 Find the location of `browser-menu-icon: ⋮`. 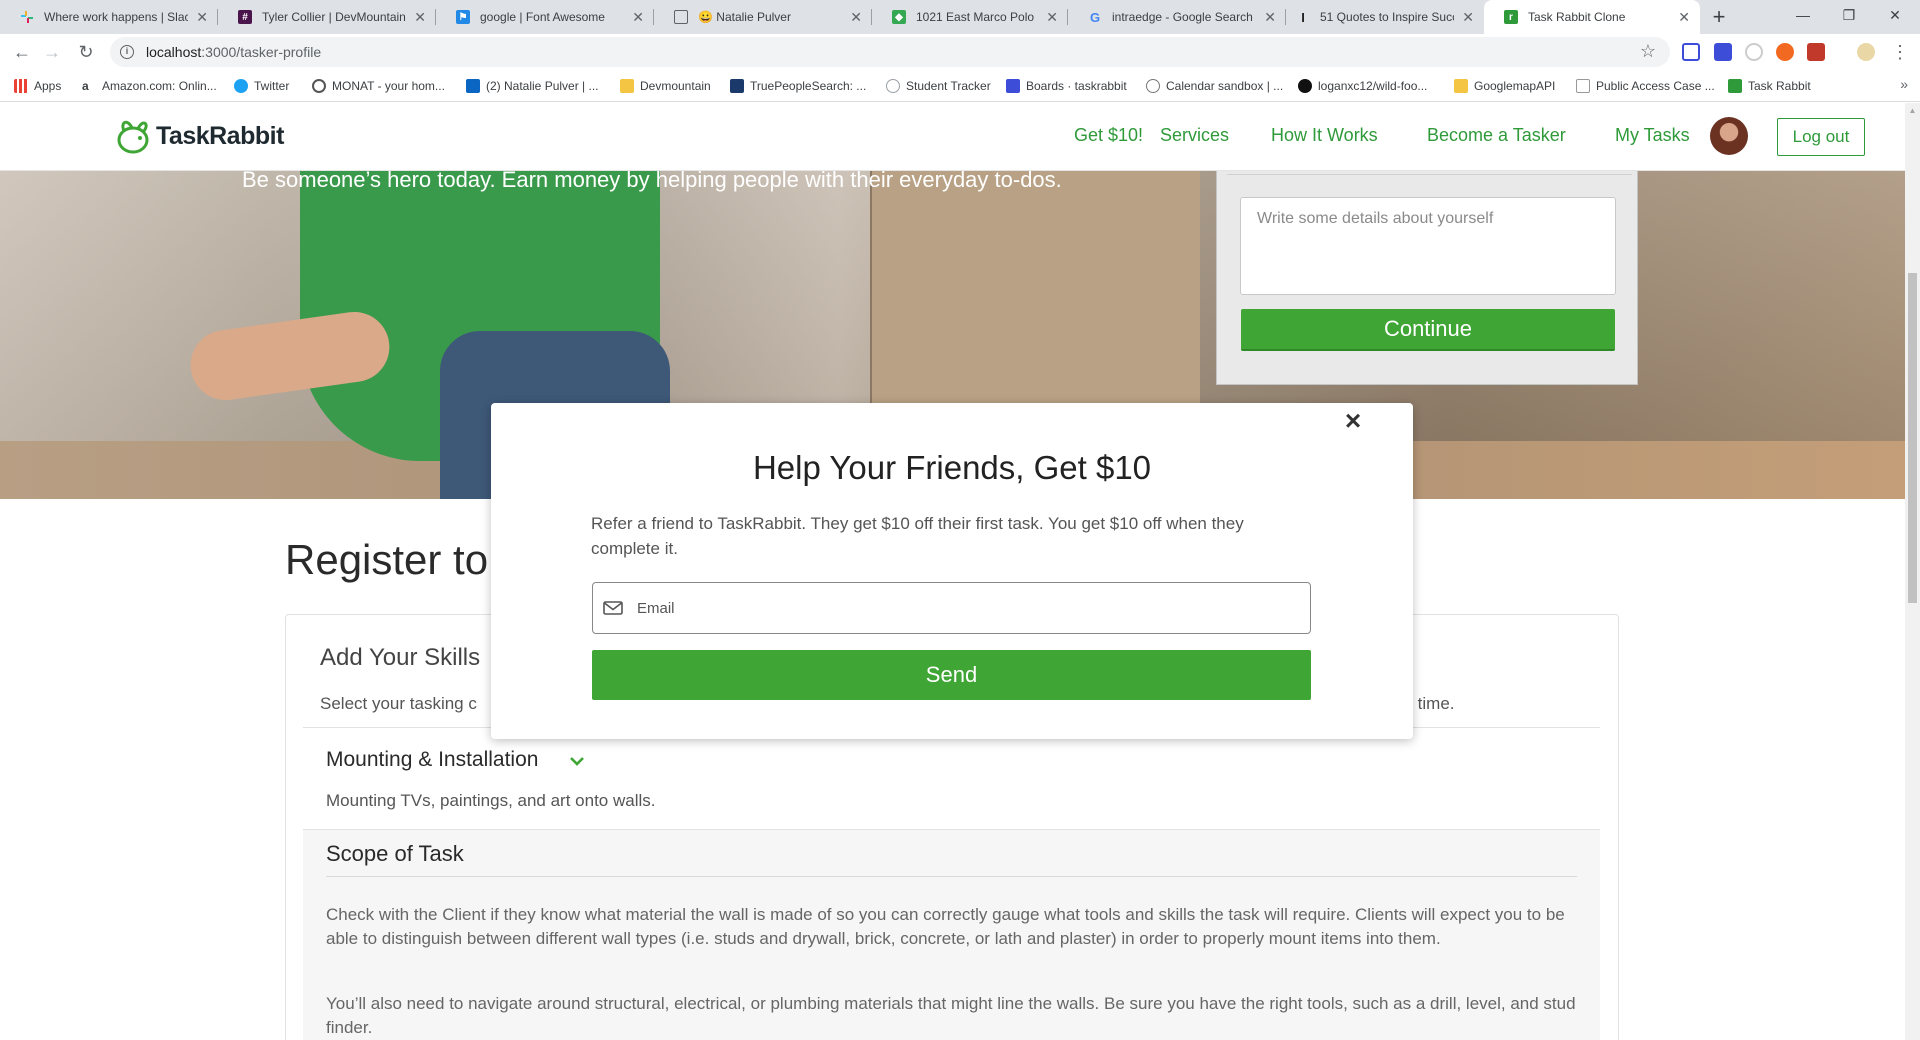

browser-menu-icon: ⋮ is located at coordinates (1900, 52).